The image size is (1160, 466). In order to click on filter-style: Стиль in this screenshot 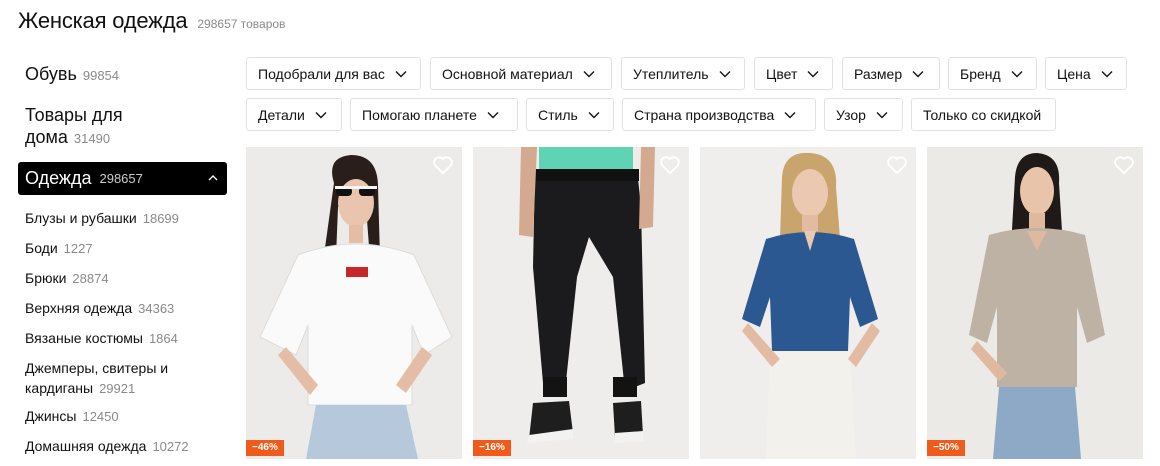, I will do `click(570, 114)`.